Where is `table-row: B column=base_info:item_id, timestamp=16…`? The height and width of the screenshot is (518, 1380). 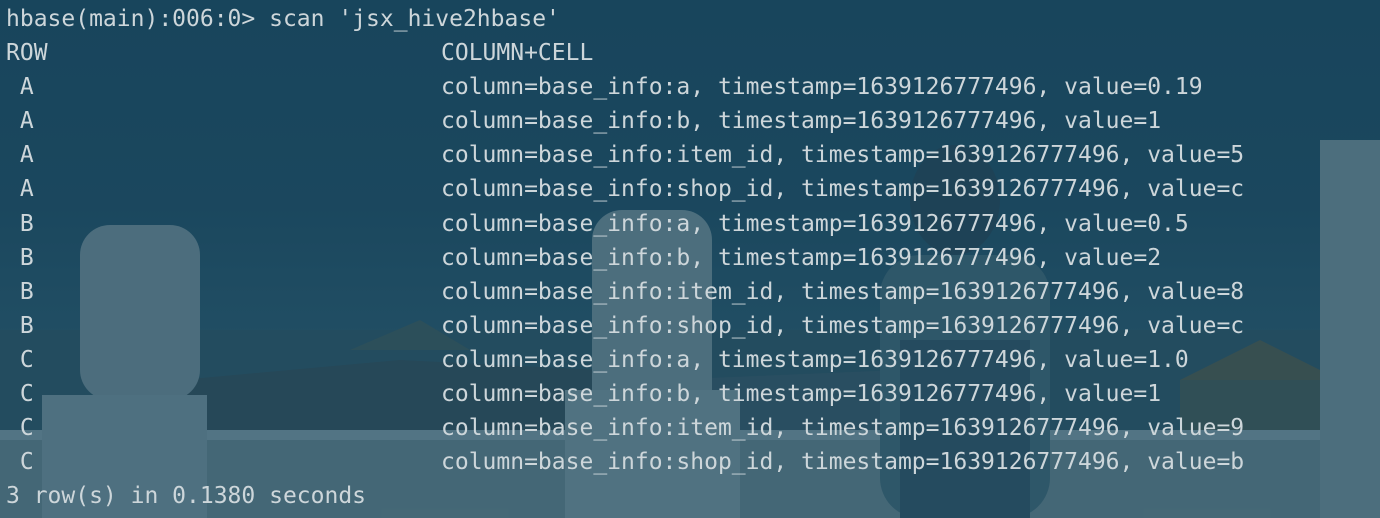 table-row: B column=base_info:item_id, timestamp=16… is located at coordinates (691, 292).